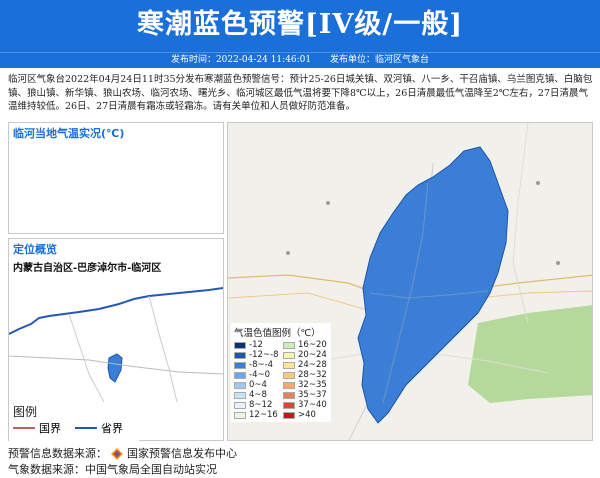 This screenshot has height=478, width=600. Describe the element at coordinates (117, 454) in the screenshot. I see `warning-center-logo-icon` at that location.